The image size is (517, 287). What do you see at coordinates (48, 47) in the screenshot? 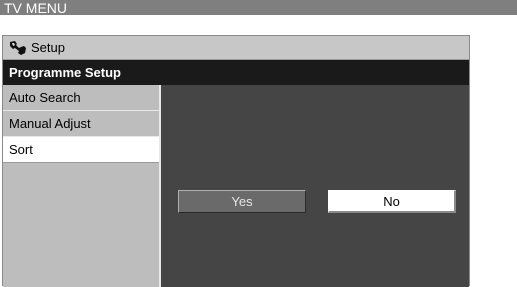
I see `category-label: Setup` at bounding box center [48, 47].